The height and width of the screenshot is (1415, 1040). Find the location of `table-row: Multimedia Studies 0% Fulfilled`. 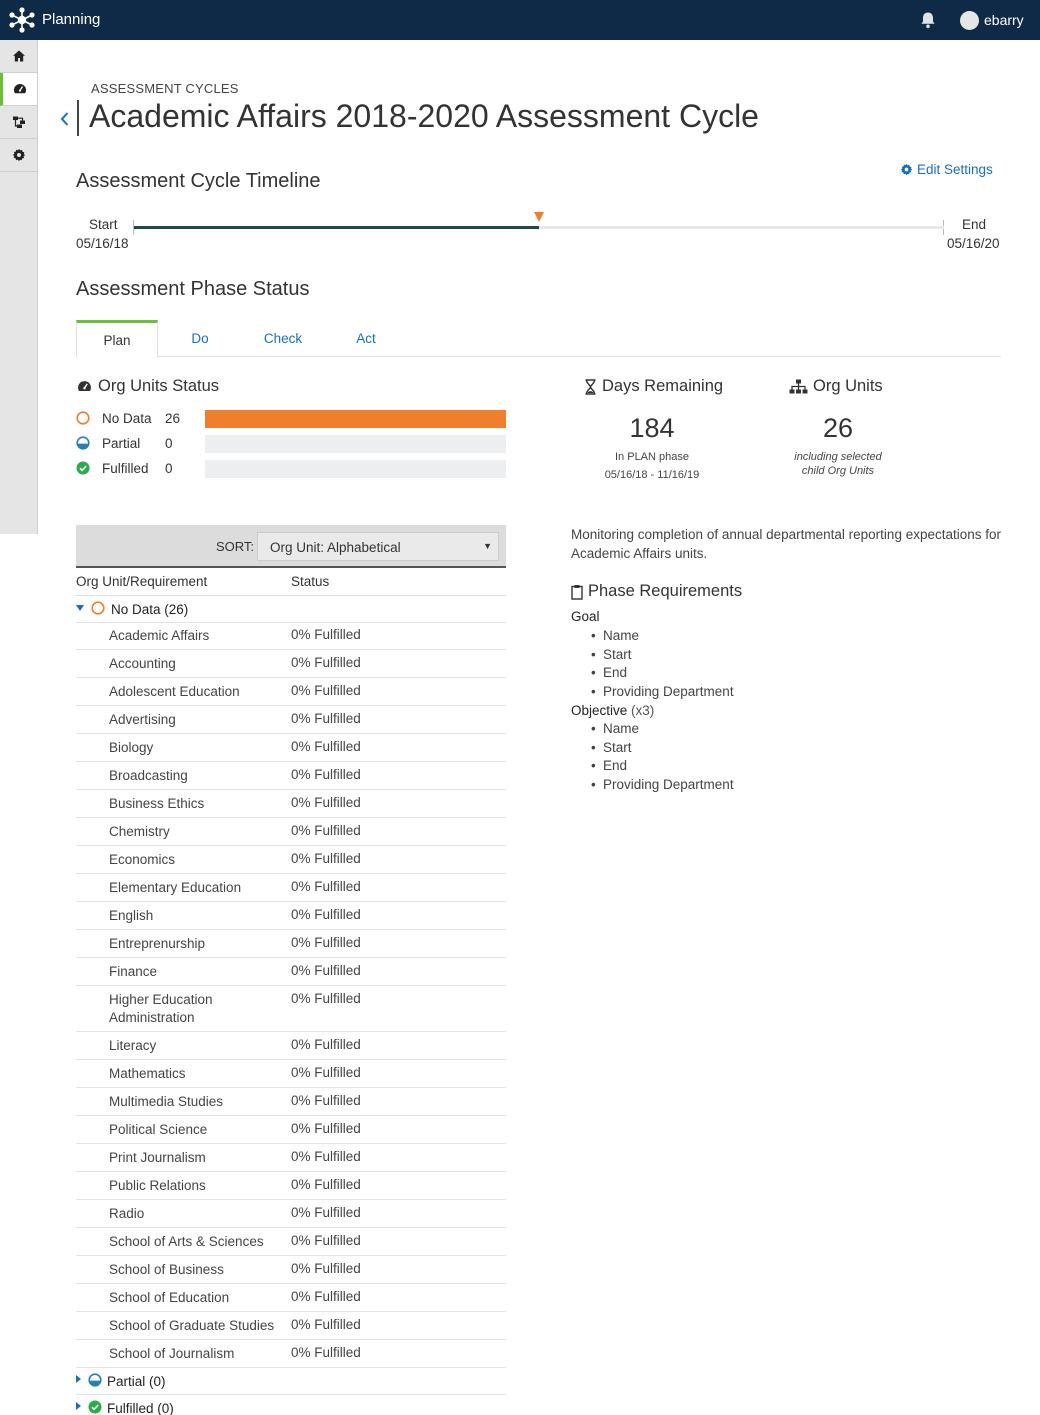

table-row: Multimedia Studies 0% Fulfilled is located at coordinates (291, 1102).